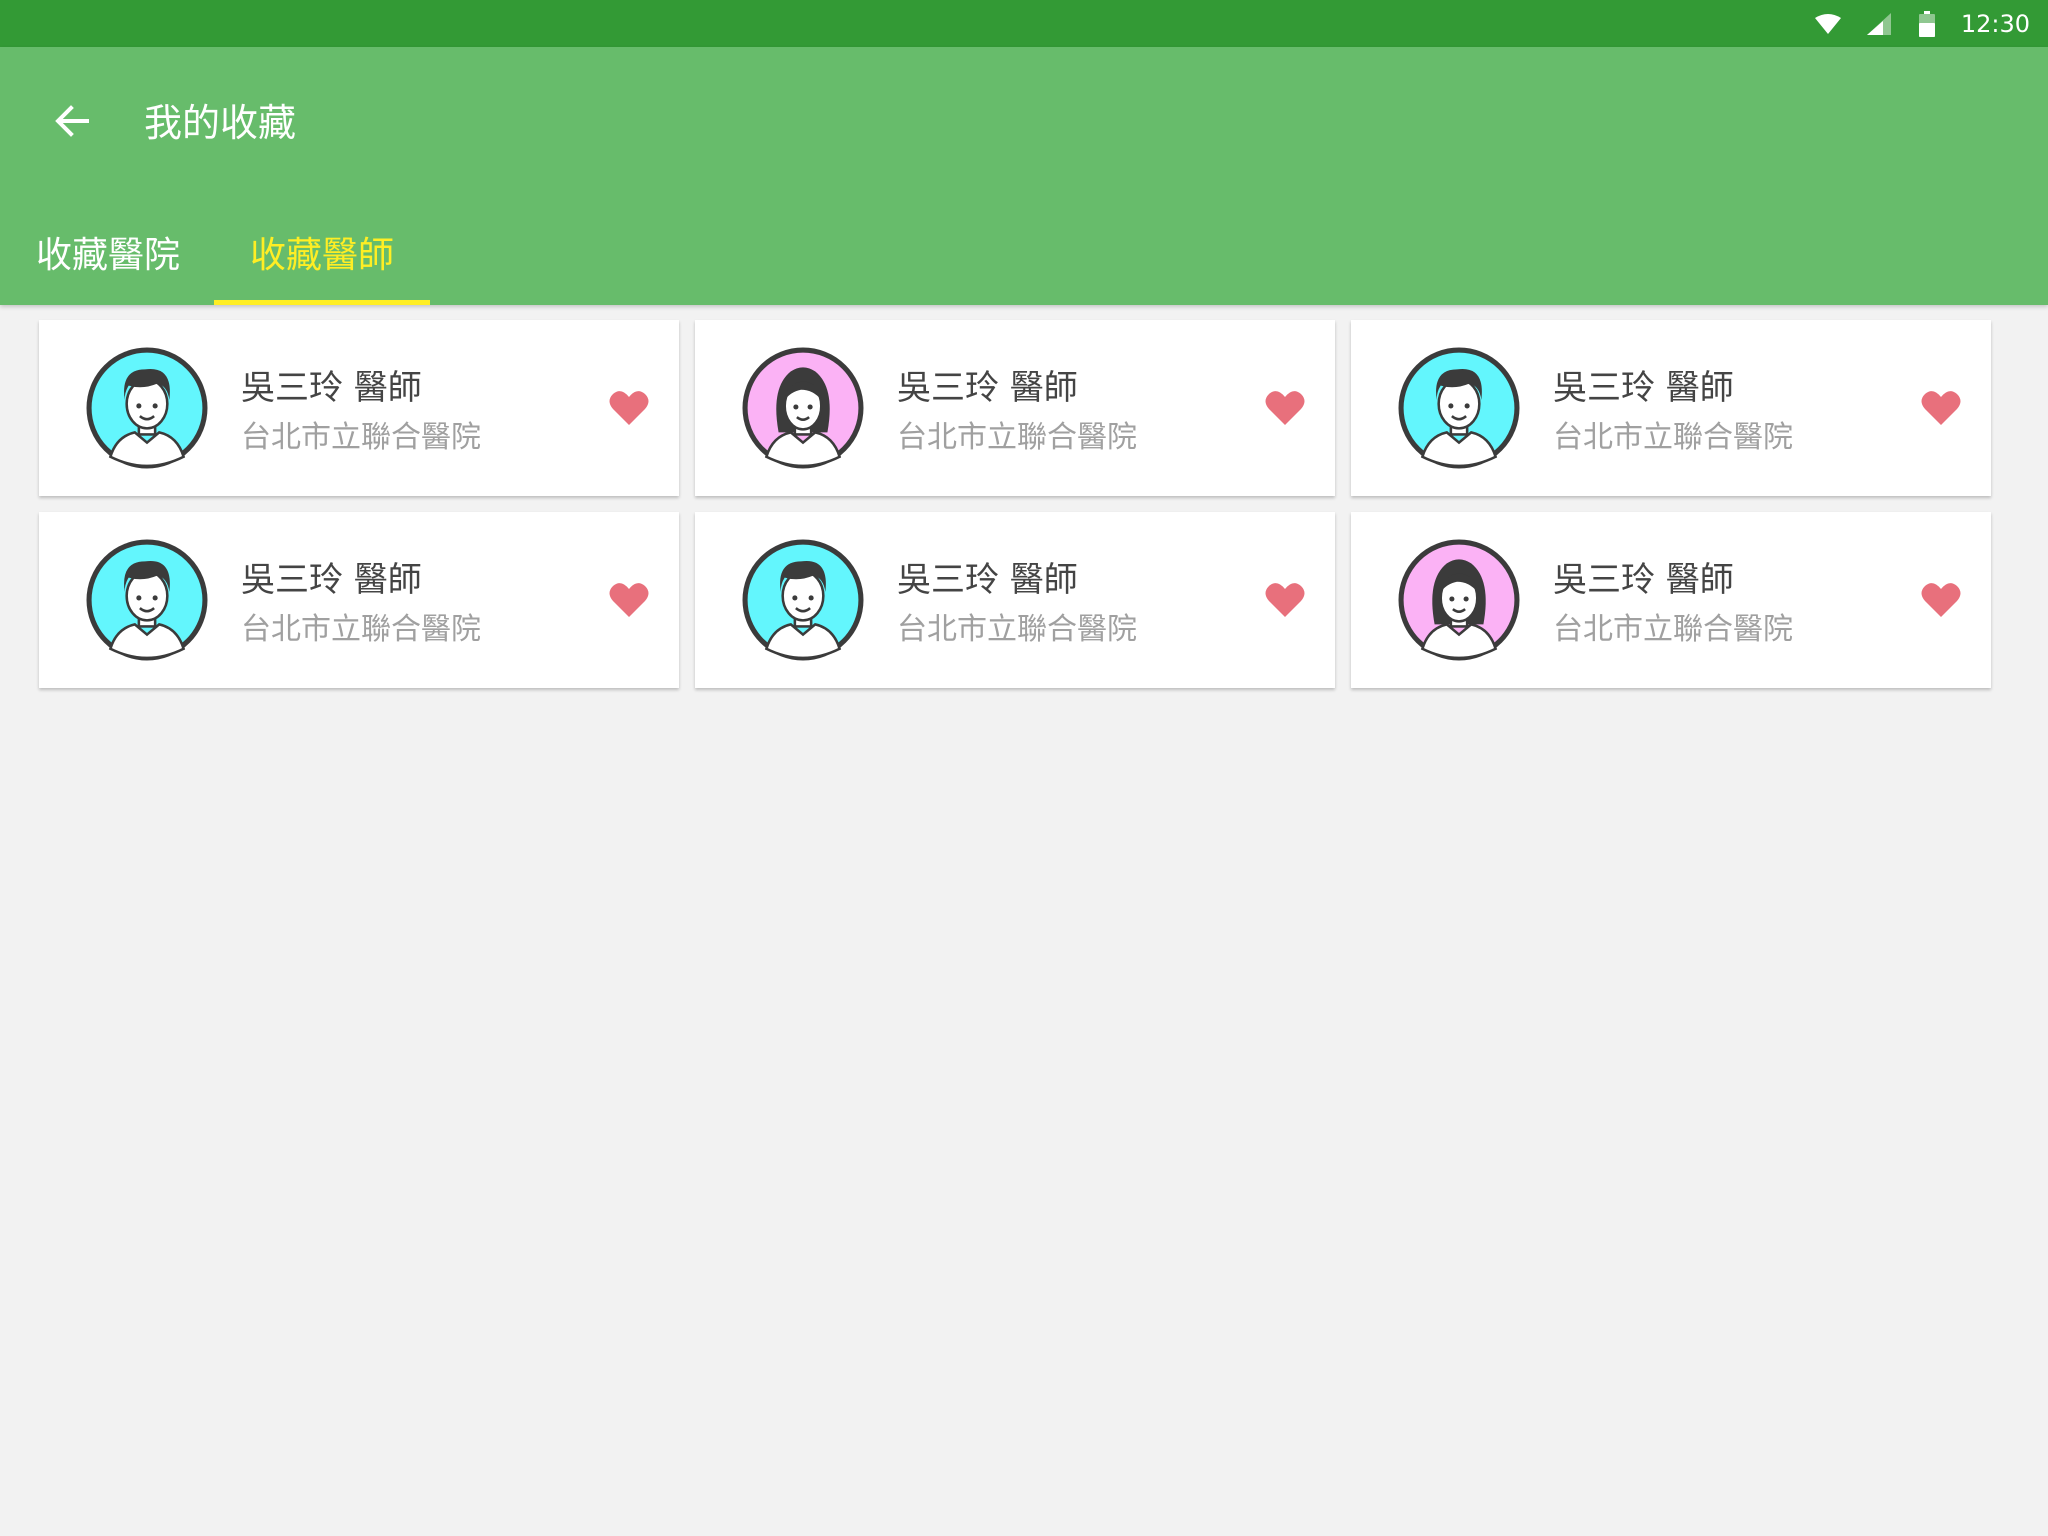 The image size is (2048, 1536). What do you see at coordinates (1024, 23) in the screenshot?
I see `status-bar: 12:30` at bounding box center [1024, 23].